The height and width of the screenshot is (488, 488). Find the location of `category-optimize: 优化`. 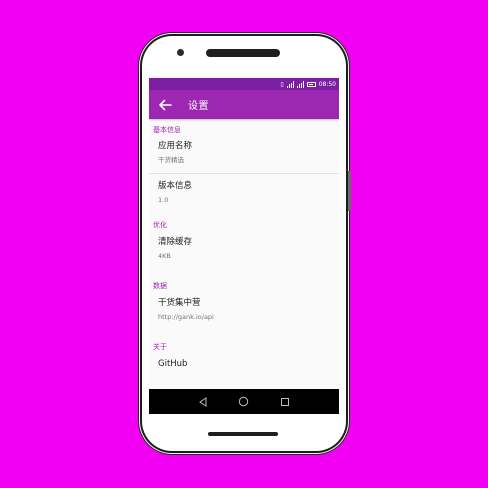

category-optimize: 优化 is located at coordinates (160, 225).